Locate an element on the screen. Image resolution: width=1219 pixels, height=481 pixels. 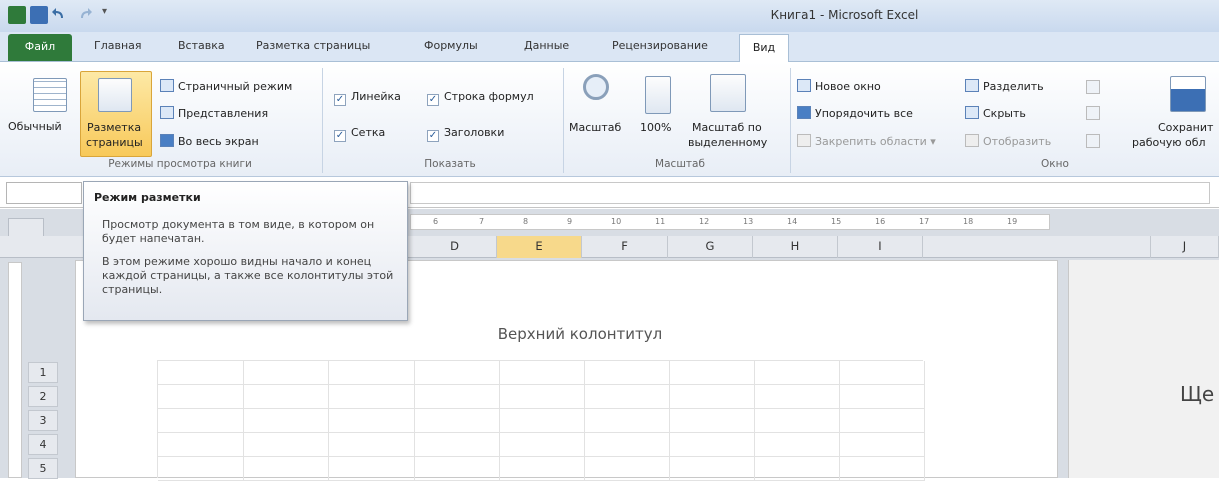
row-header: 4 is located at coordinates (43, 444).